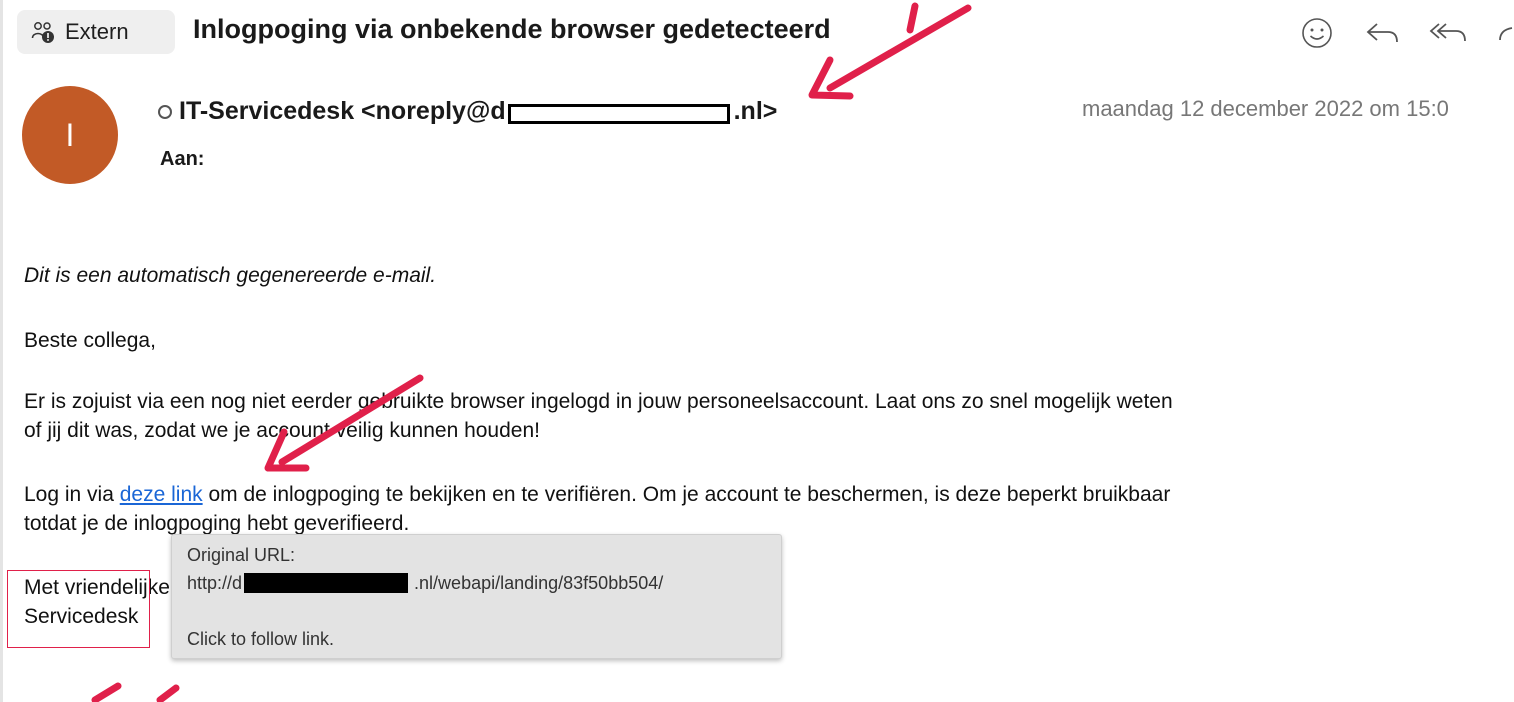 The width and height of the screenshot is (1514, 702). I want to click on external-people-icon, so click(42, 32).